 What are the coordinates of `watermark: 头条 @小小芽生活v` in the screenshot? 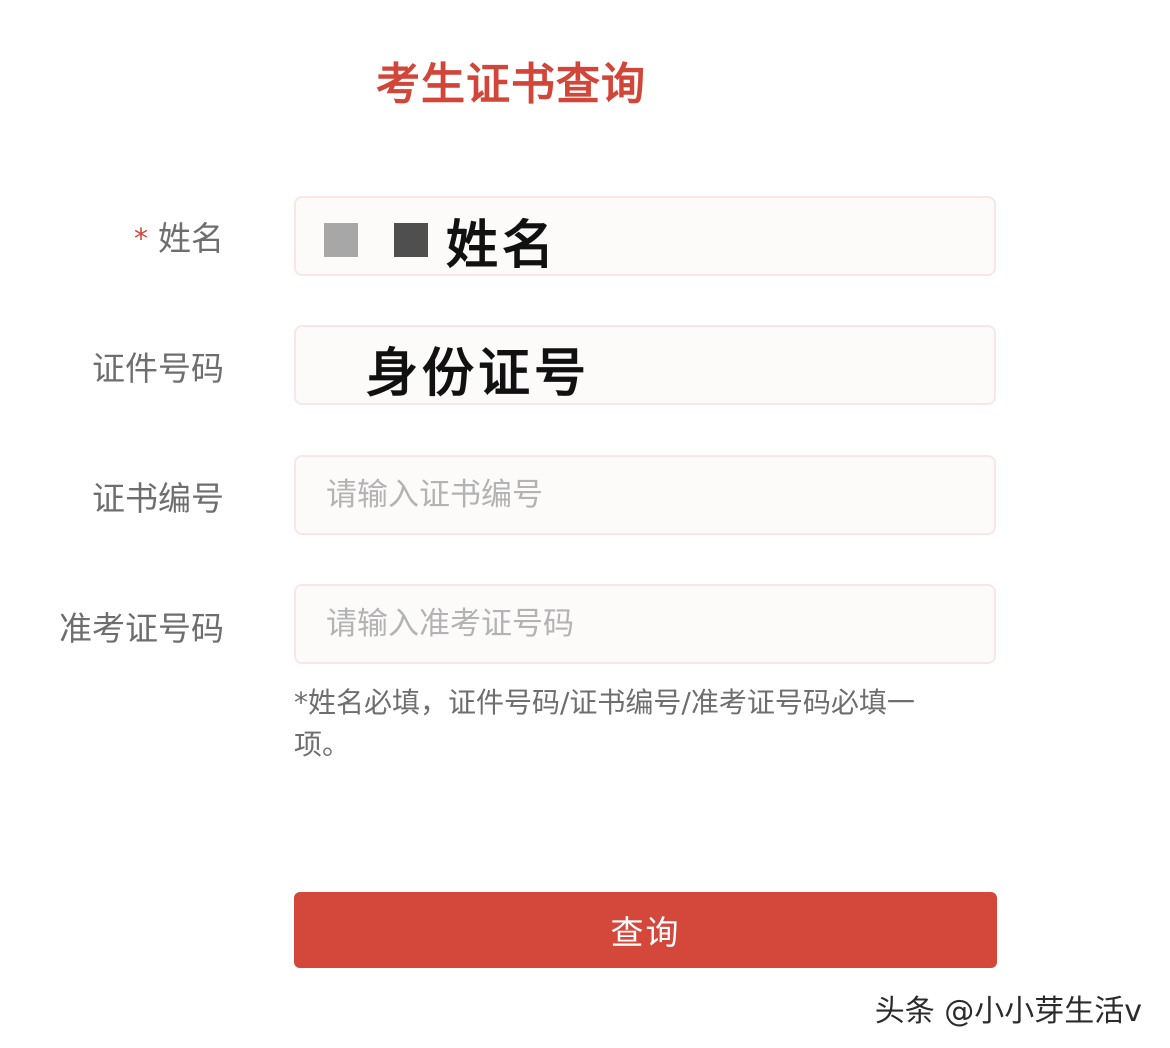 It's located at (1008, 1011).